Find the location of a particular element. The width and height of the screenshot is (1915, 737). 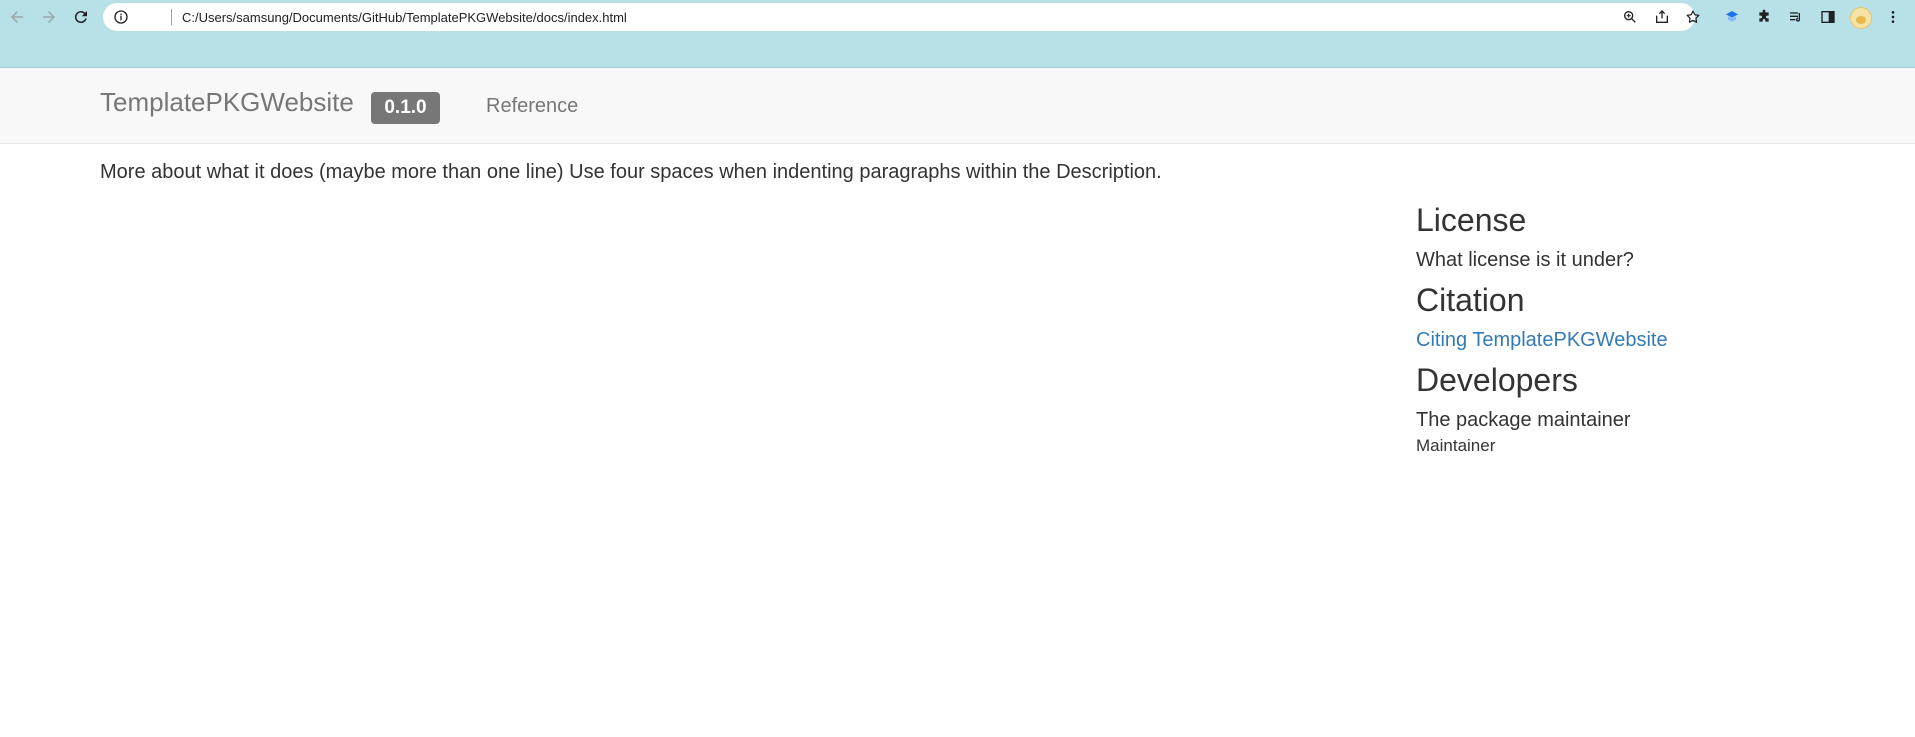

arrow-right-icon is located at coordinates (49, 17).